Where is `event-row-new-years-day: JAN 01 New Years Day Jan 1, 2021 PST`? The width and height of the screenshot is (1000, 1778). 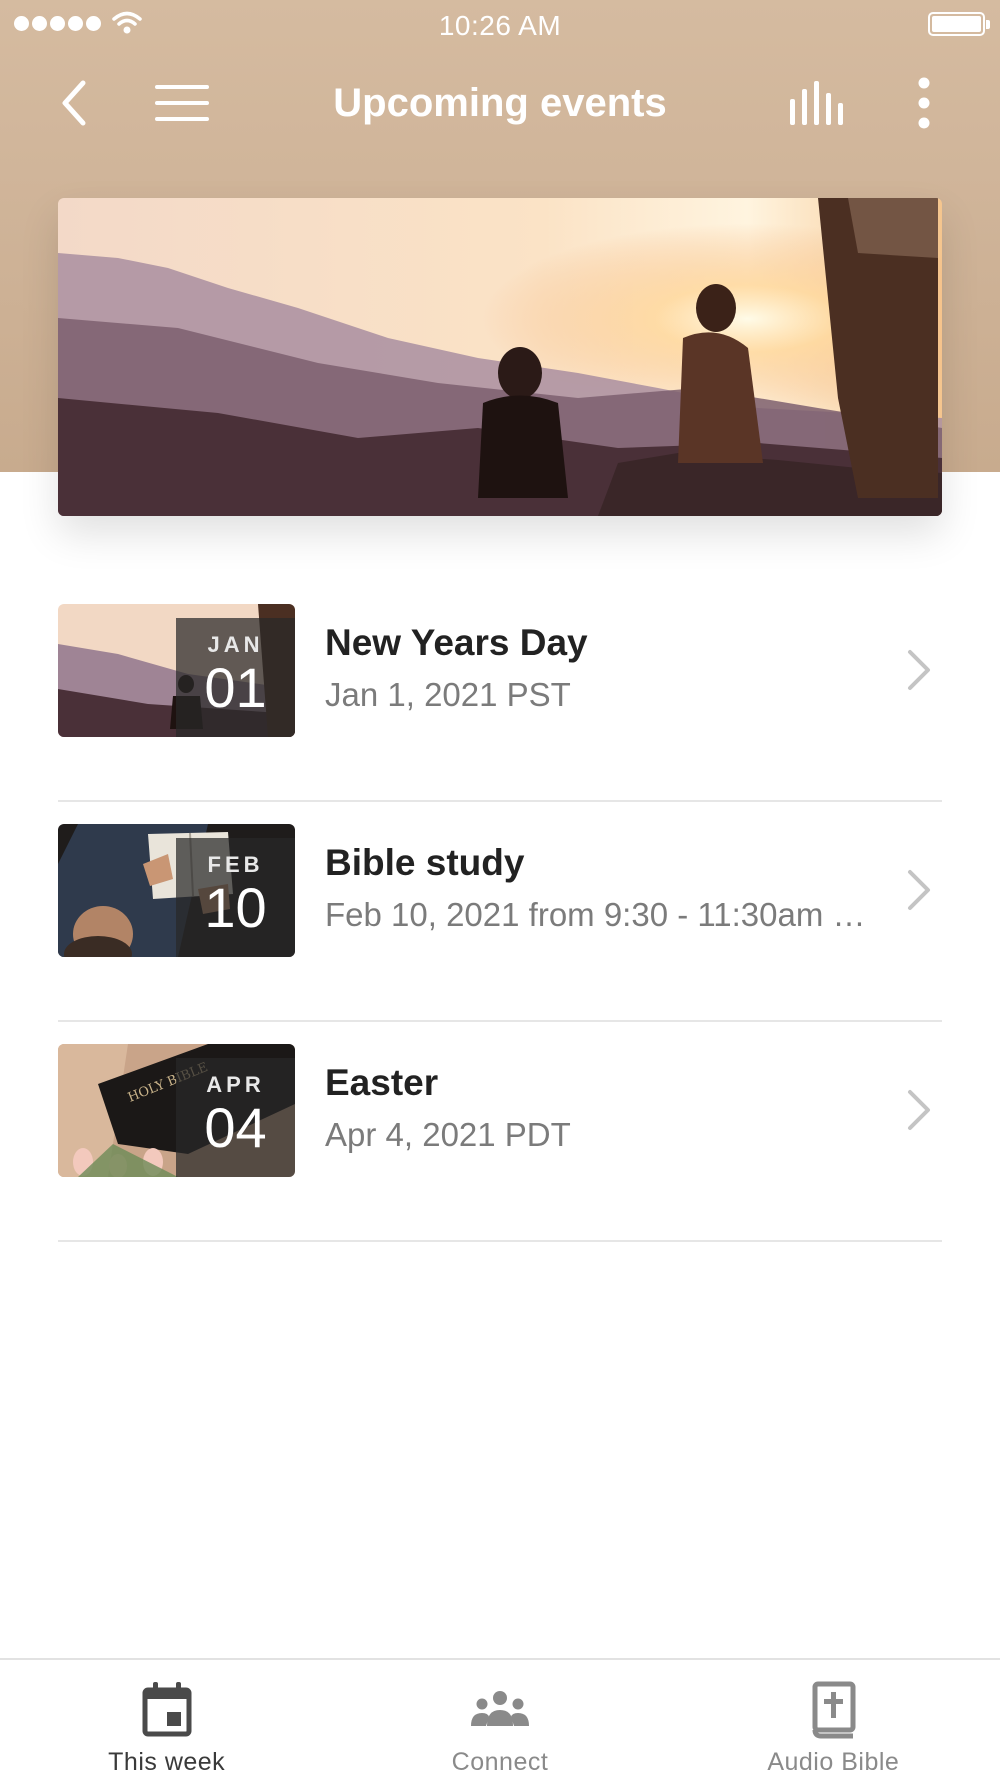
event-row-new-years-day: JAN 01 New Years Day Jan 1, 2021 PST is located at coordinates (500, 692).